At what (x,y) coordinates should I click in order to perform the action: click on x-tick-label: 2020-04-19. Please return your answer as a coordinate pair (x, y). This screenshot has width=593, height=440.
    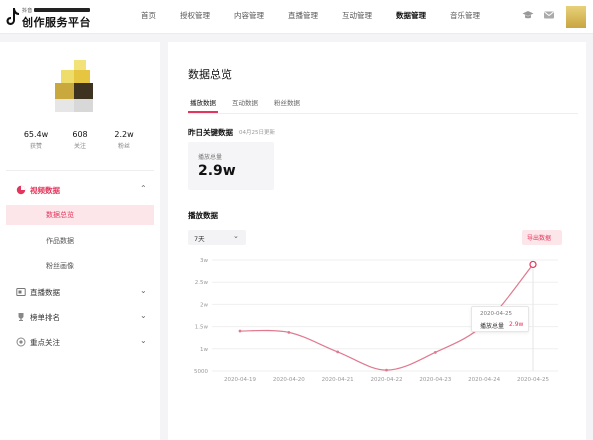
    Looking at the image, I should click on (240, 380).